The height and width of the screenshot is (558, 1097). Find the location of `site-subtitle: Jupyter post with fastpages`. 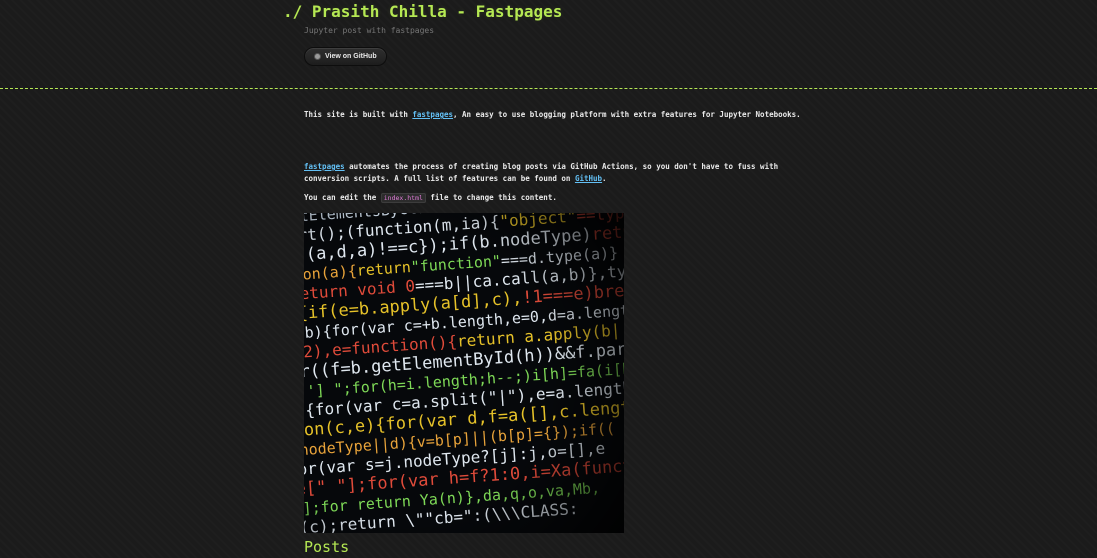

site-subtitle: Jupyter post with fastpages is located at coordinates (369, 30).